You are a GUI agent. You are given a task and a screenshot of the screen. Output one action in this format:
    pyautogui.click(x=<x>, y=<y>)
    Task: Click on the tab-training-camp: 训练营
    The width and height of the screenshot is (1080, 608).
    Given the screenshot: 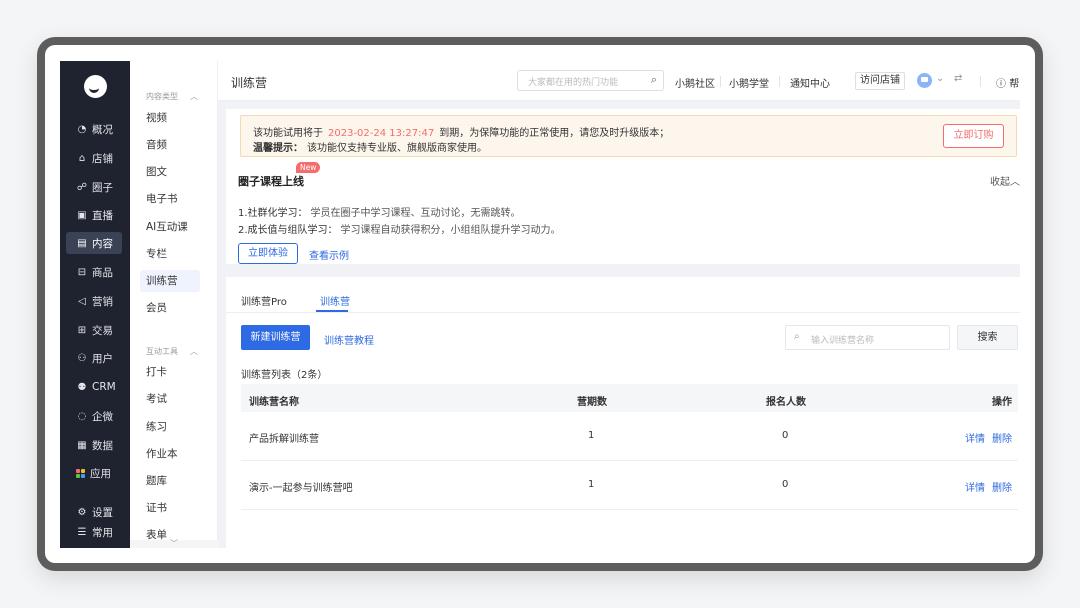 What is the action you would take?
    pyautogui.click(x=335, y=300)
    